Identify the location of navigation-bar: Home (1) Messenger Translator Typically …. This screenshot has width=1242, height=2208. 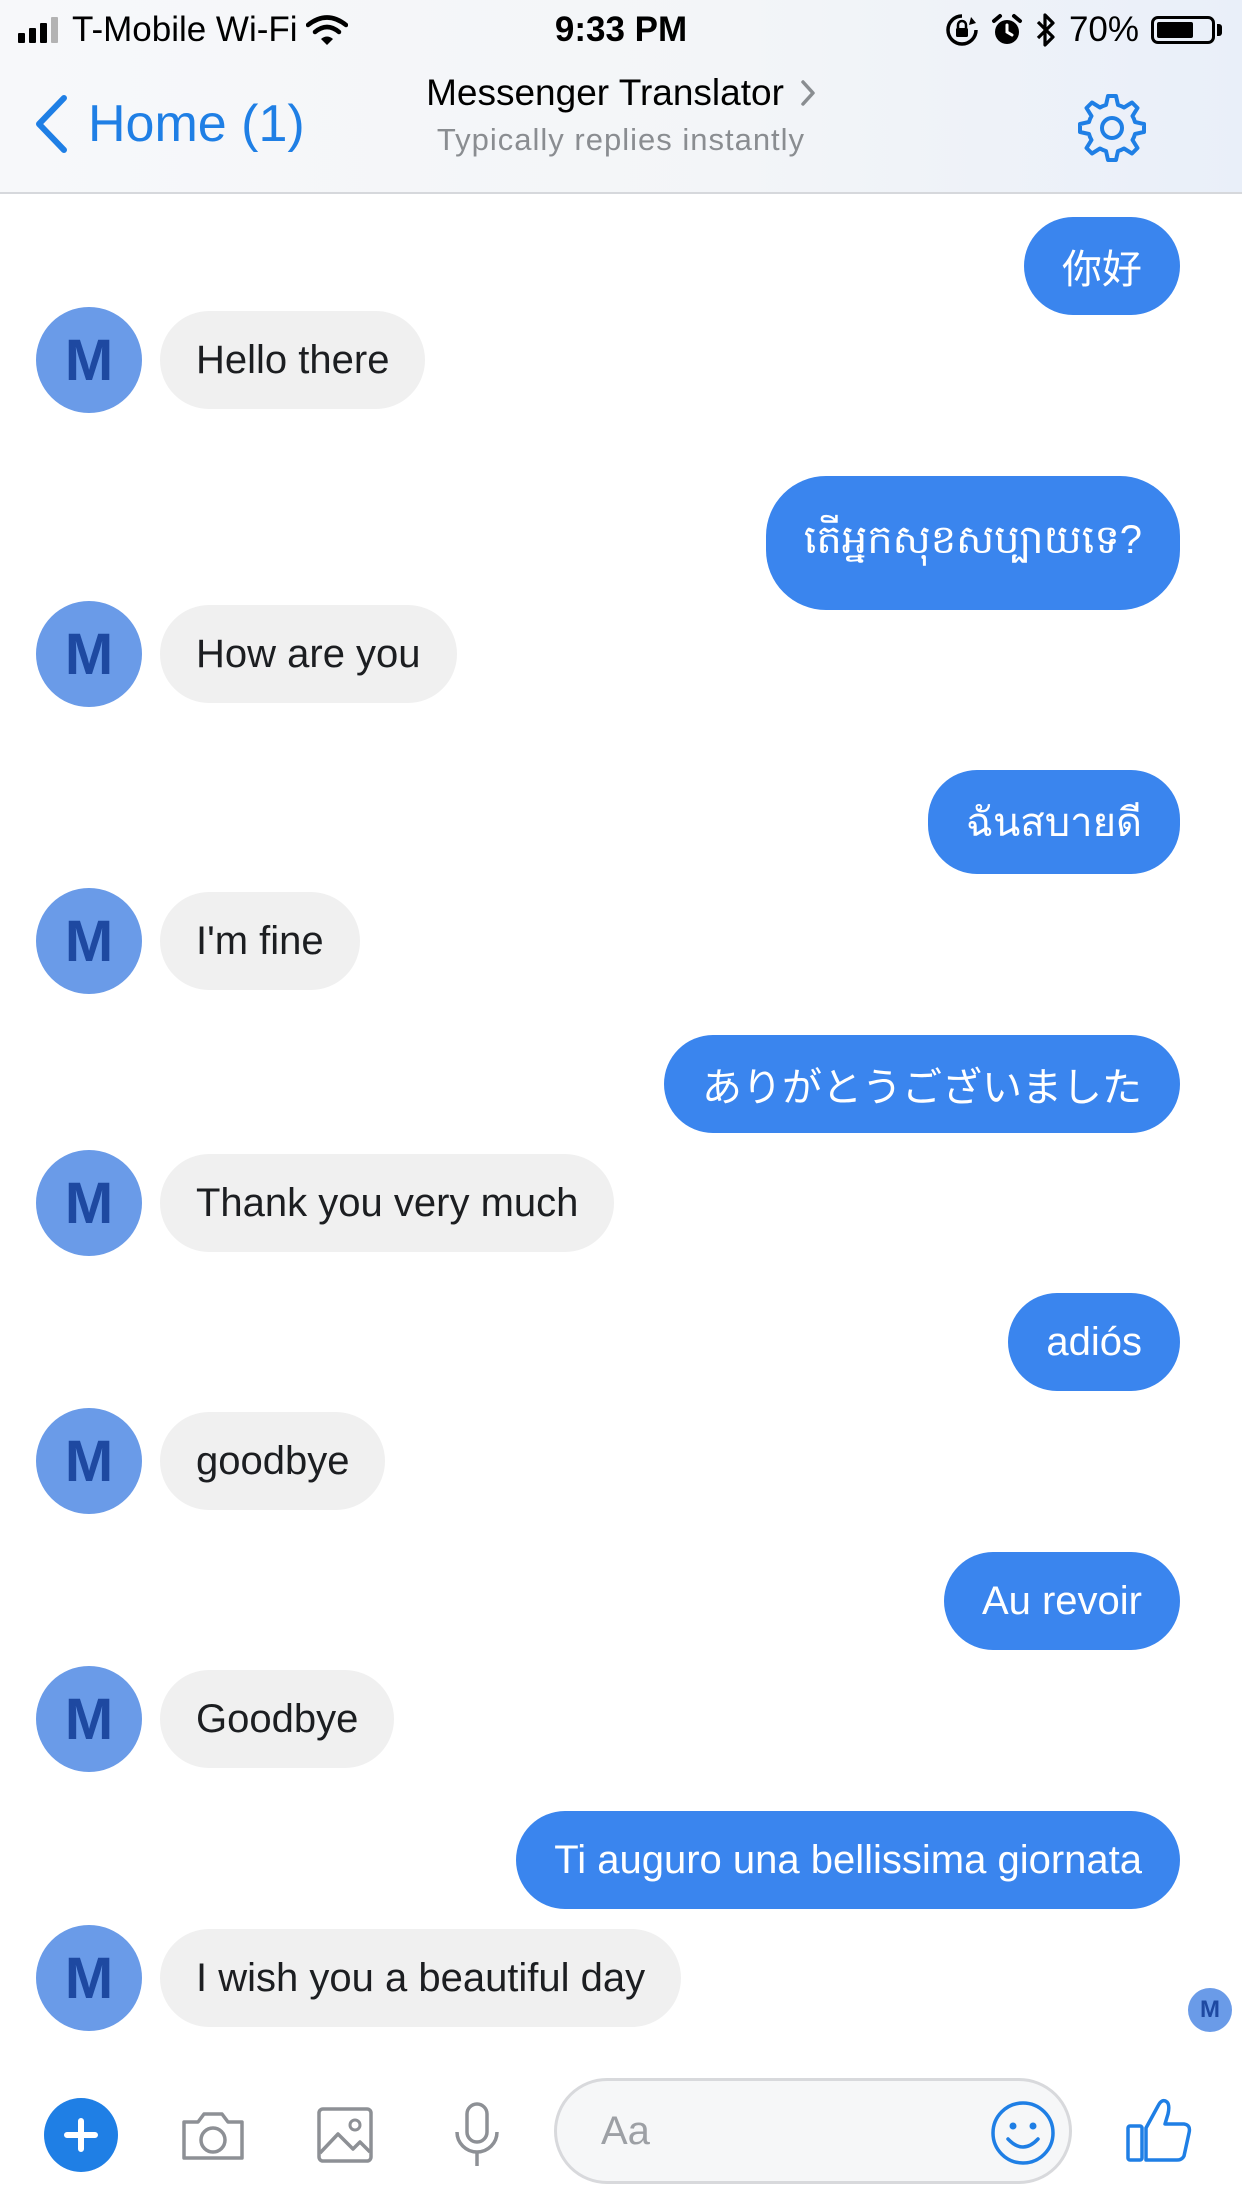
(621, 128).